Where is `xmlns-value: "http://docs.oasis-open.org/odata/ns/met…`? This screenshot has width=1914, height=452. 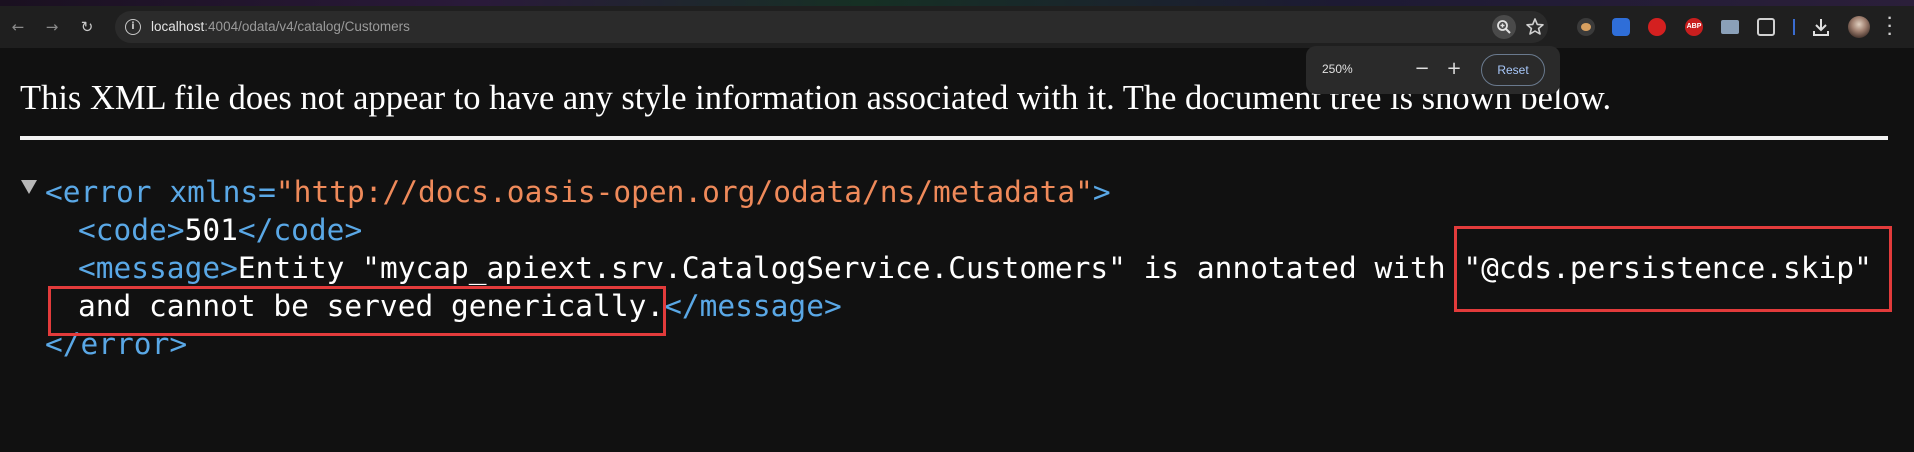
xmlns-value: "http://docs.oasis-open.org/odata/ns/met… is located at coordinates (684, 192).